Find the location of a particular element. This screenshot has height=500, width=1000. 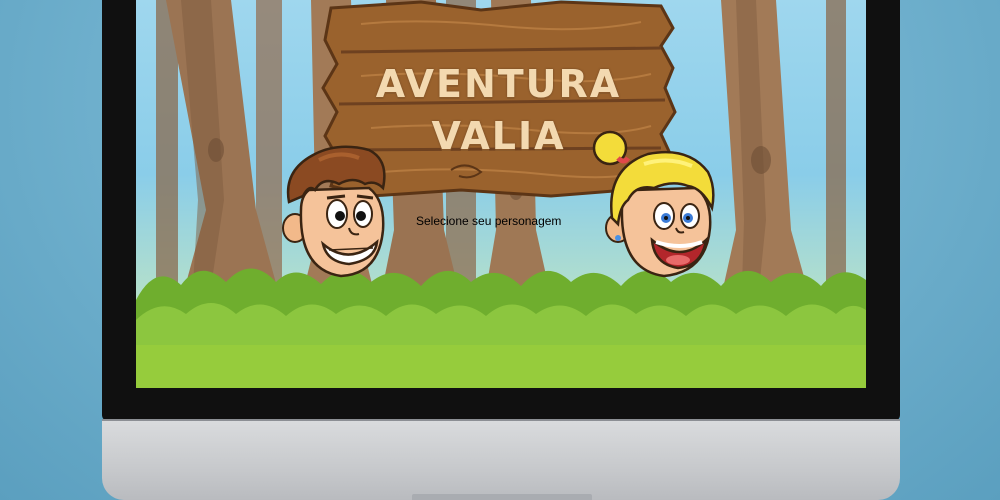

monitor-stand is located at coordinates (502, 497).